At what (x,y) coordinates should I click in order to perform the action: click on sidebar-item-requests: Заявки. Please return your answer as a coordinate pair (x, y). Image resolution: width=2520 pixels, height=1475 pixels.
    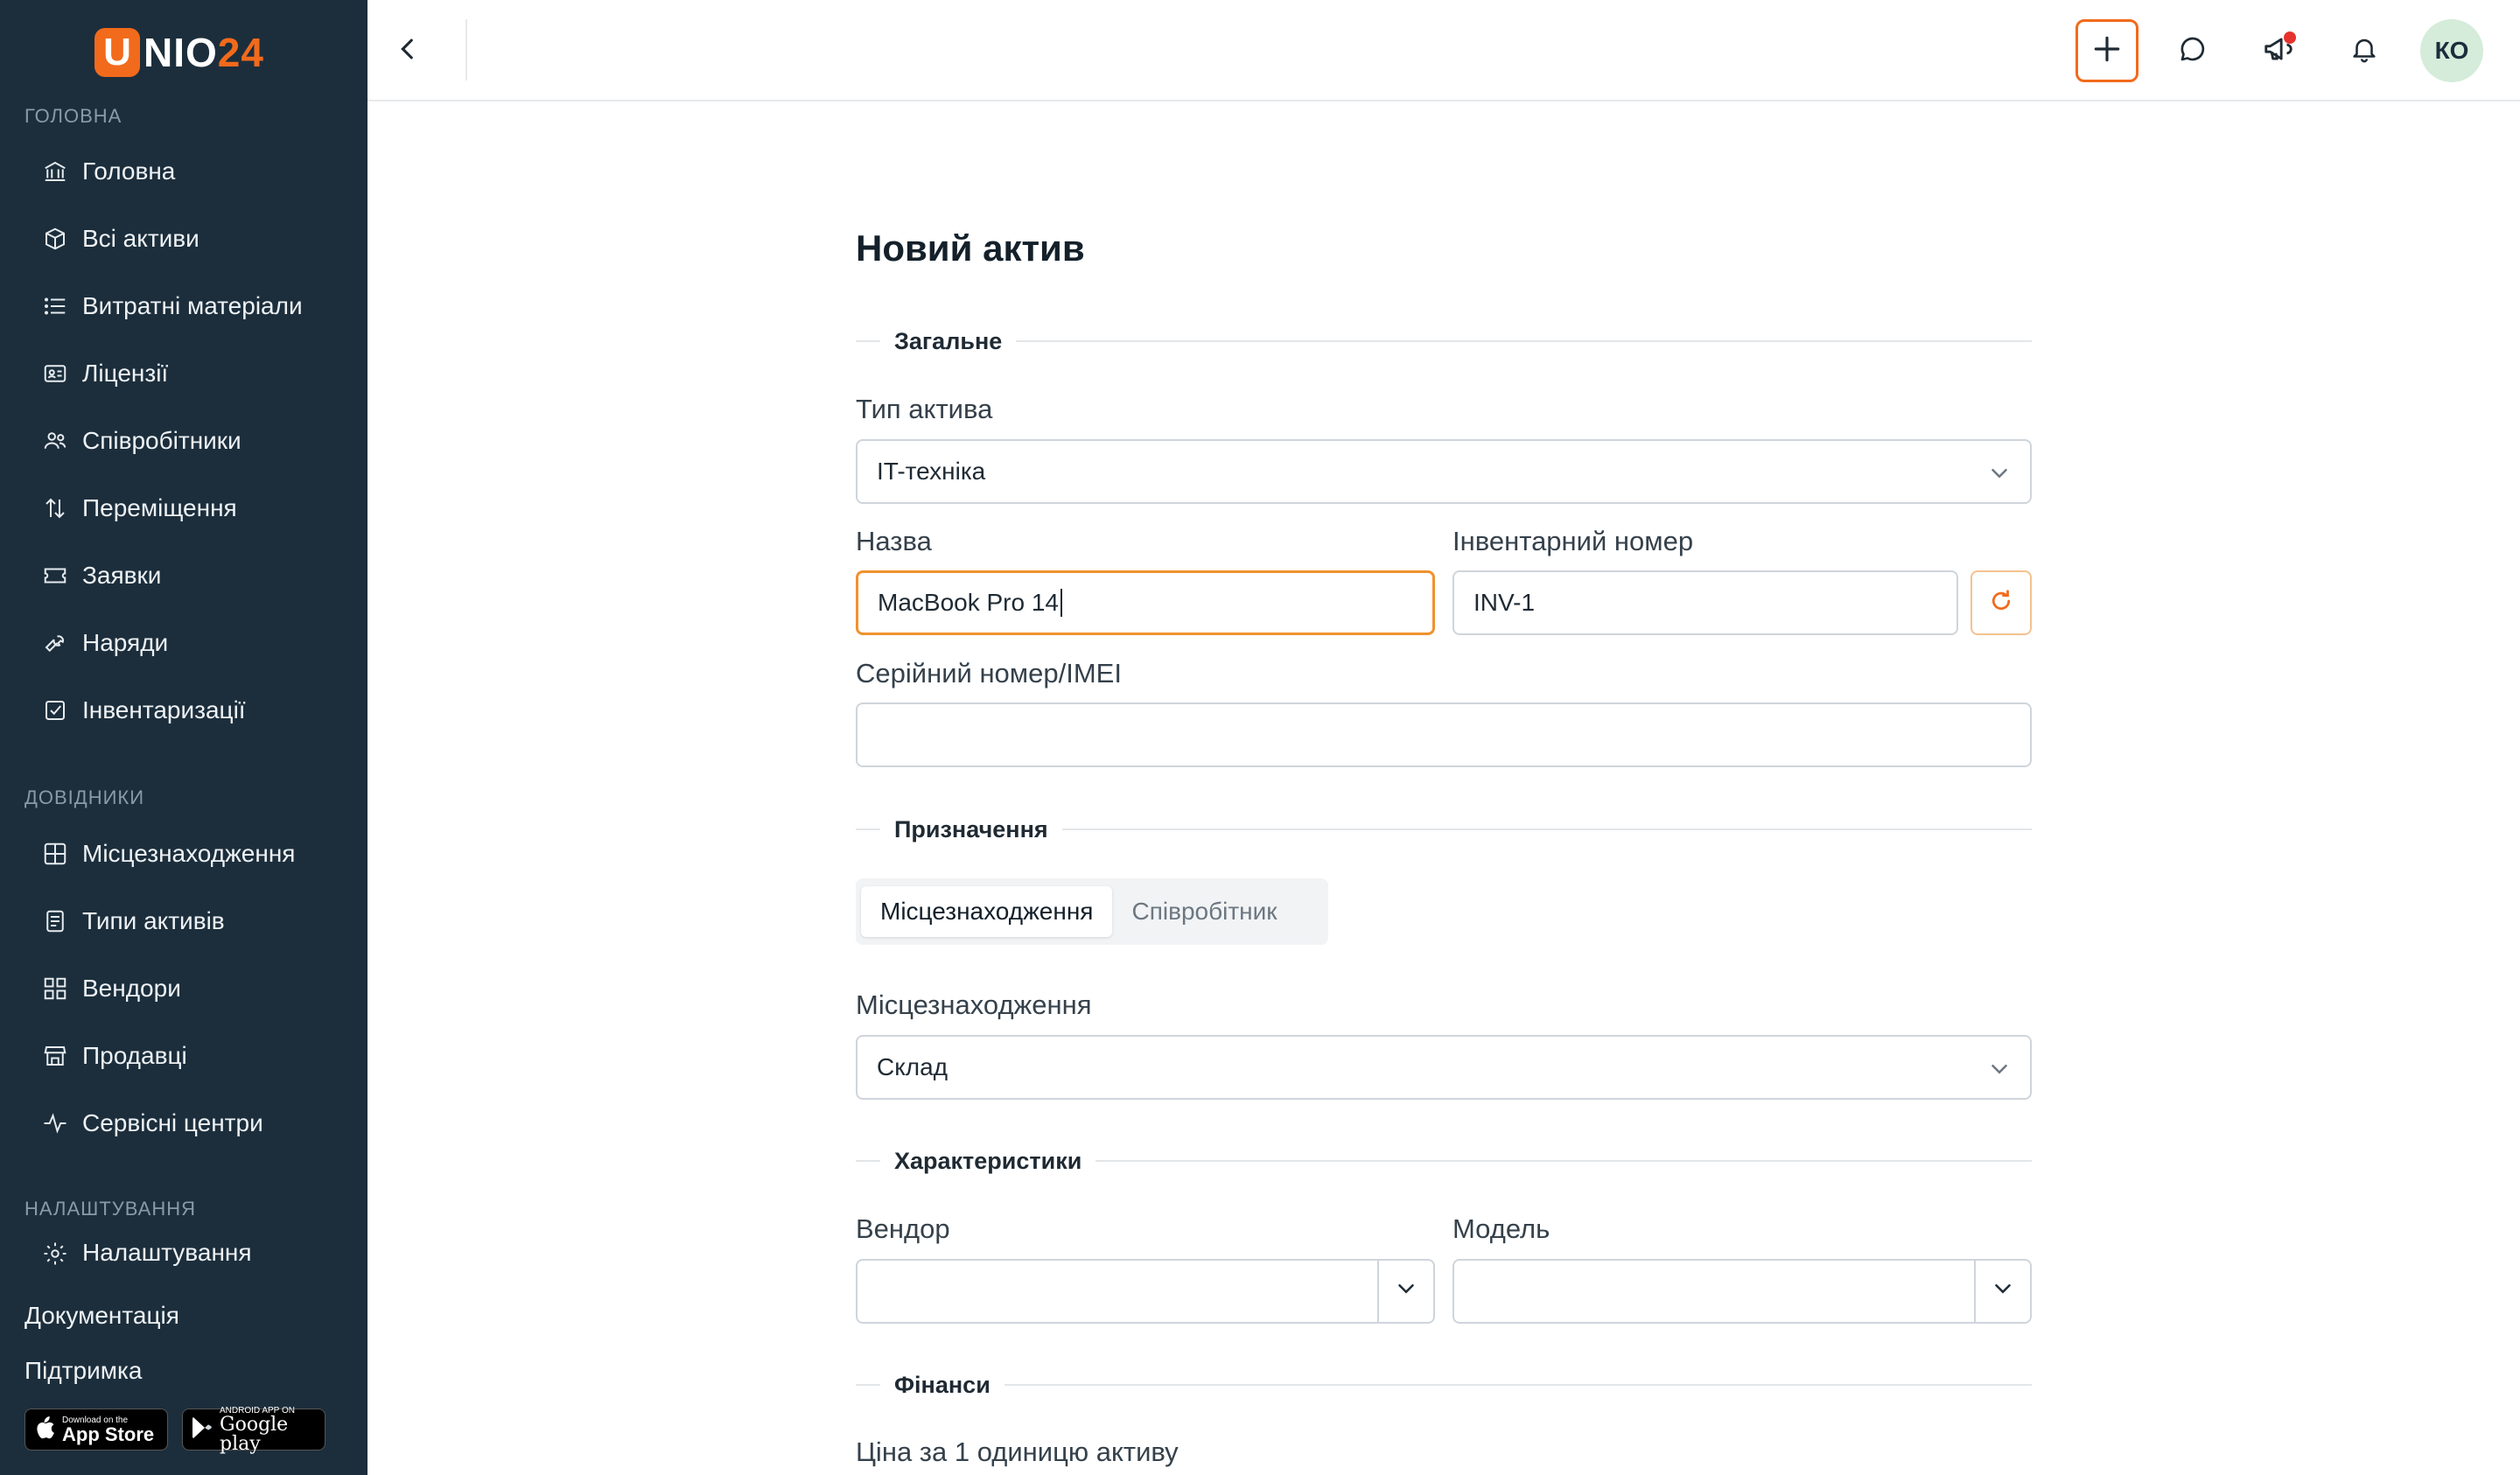
    Looking at the image, I should click on (186, 576).